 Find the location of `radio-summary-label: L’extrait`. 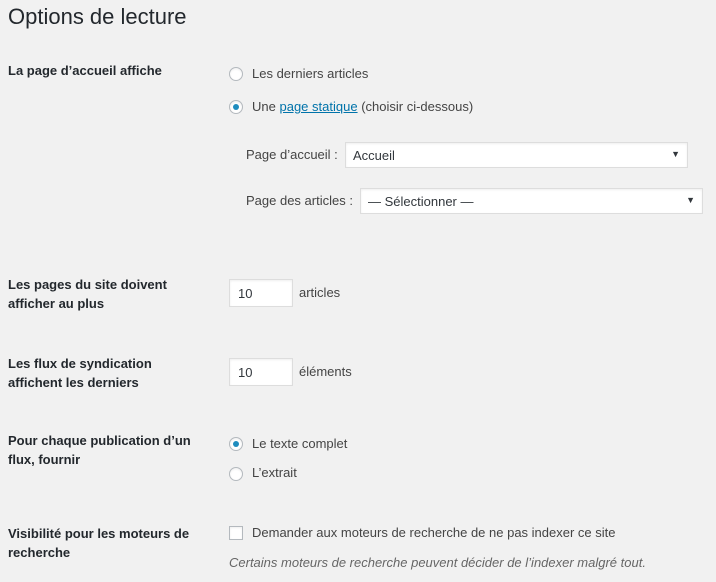

radio-summary-label: L’extrait is located at coordinates (274, 473).